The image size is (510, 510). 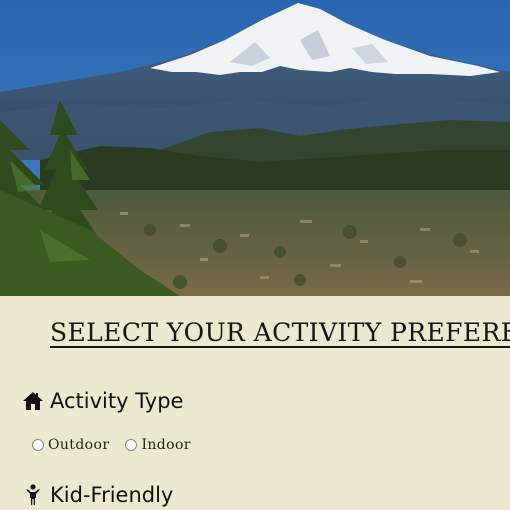 I want to click on activity-type-options: Outdoor Indoor, so click(x=119, y=445).